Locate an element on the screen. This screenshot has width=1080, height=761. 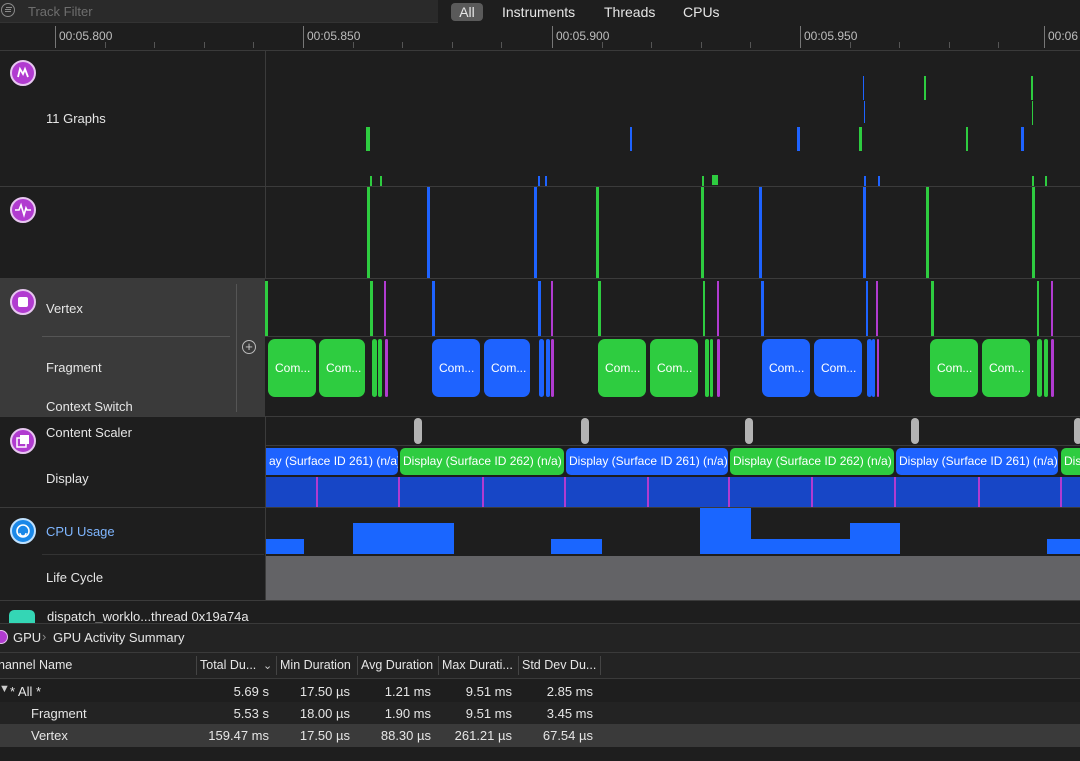
display-surface-block: Dis is located at coordinates (1070, 461).